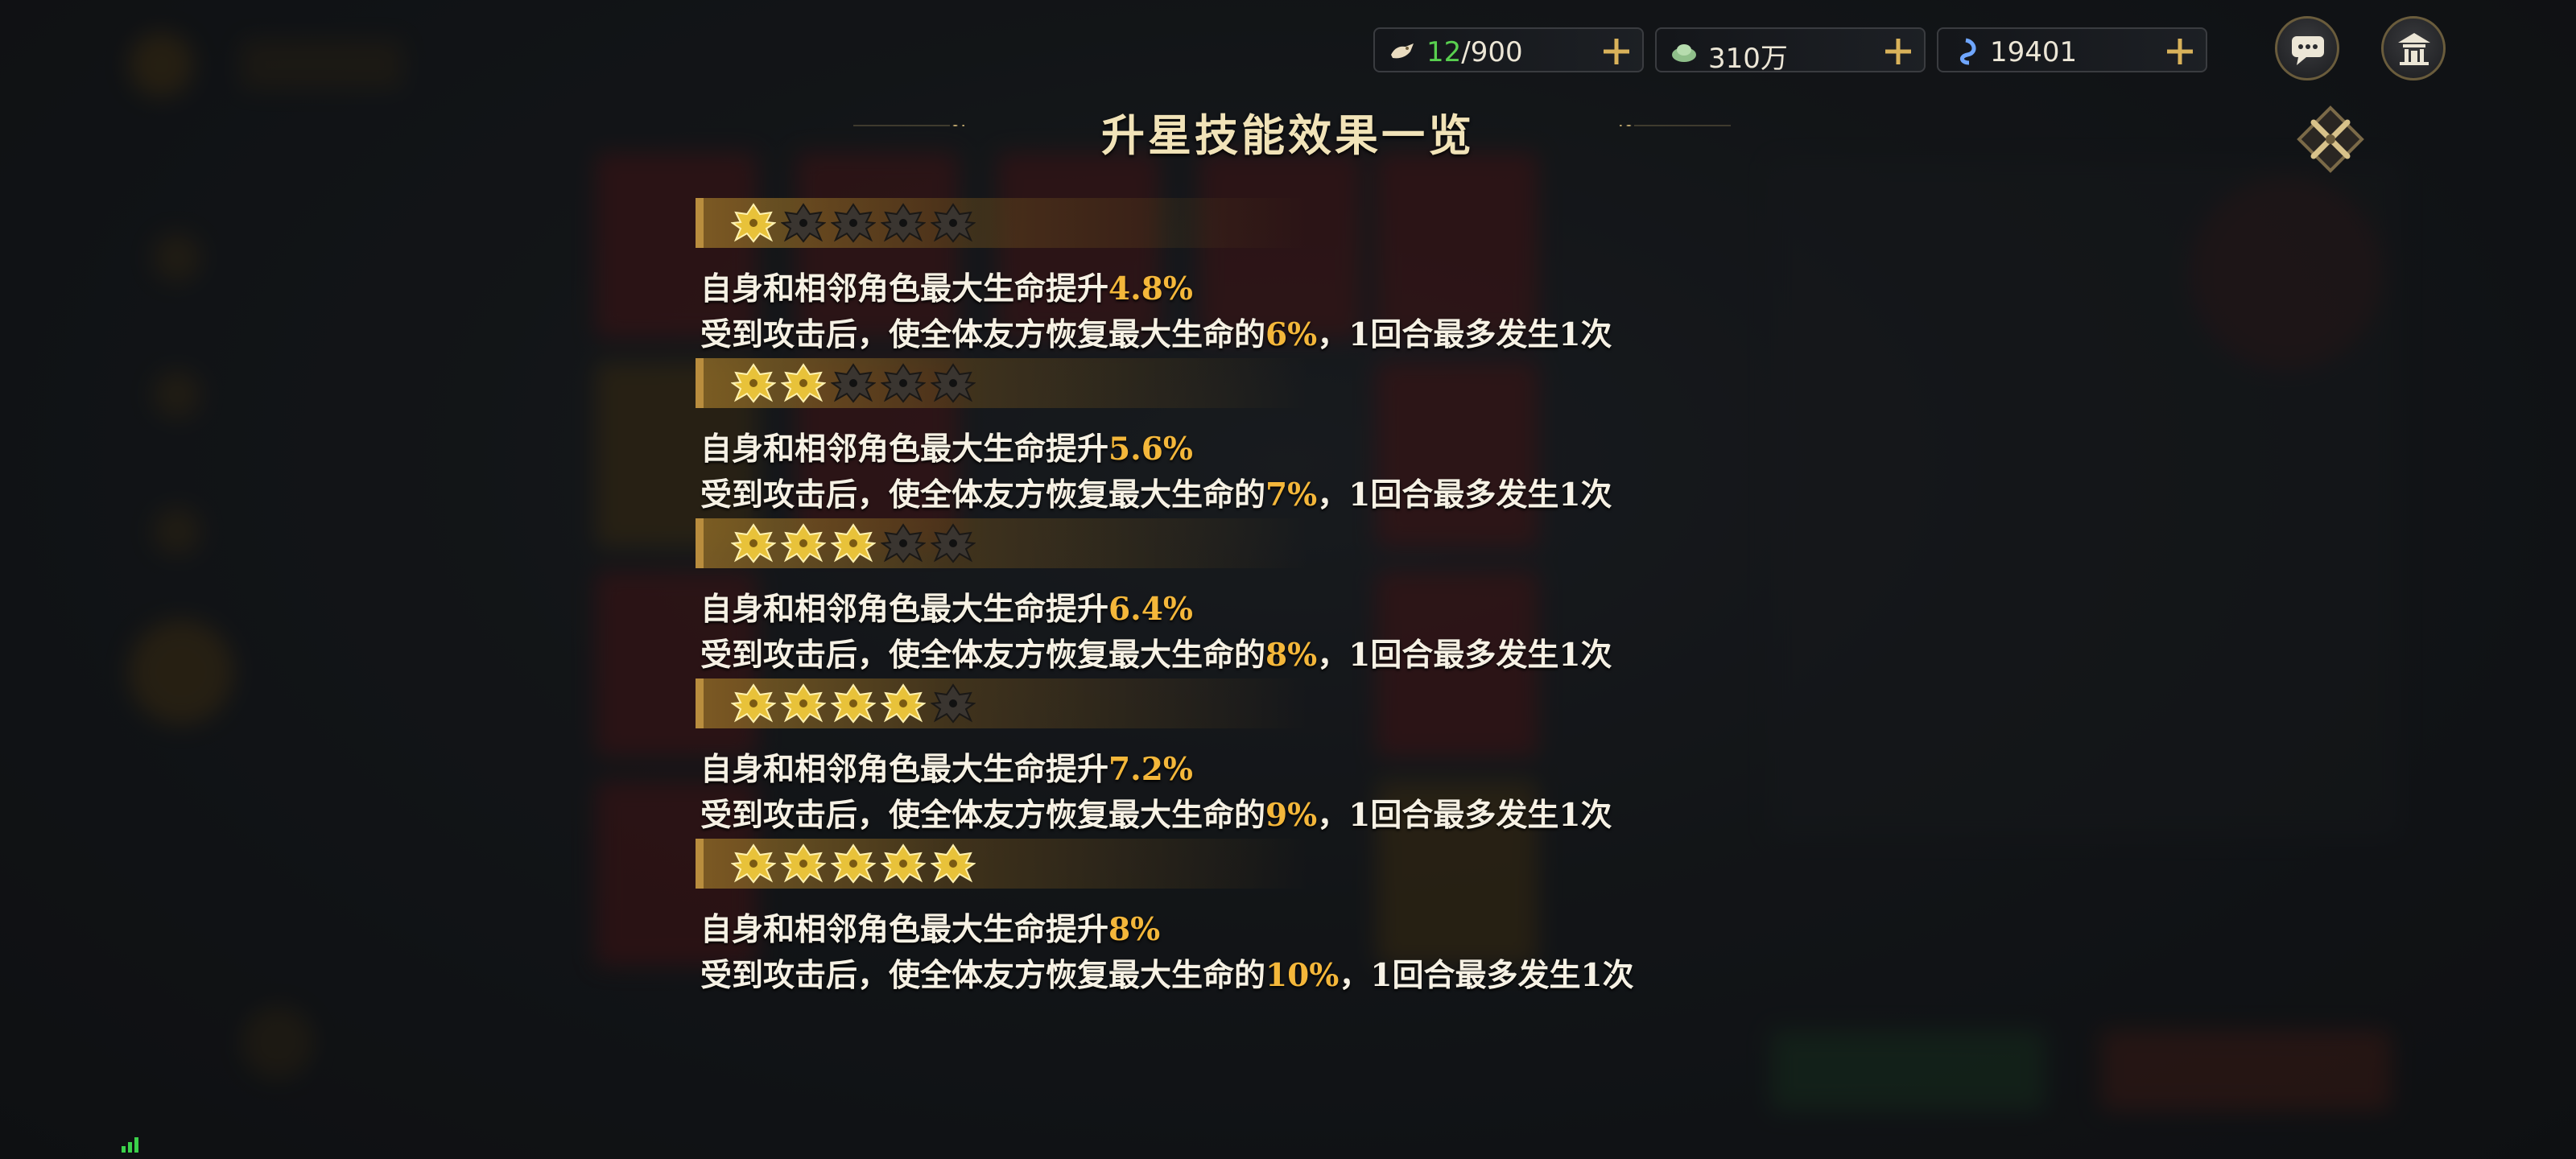  I want to click on effect-line-max-hp: 自身和相邻角色最大生命提升4.8%, so click(946, 286).